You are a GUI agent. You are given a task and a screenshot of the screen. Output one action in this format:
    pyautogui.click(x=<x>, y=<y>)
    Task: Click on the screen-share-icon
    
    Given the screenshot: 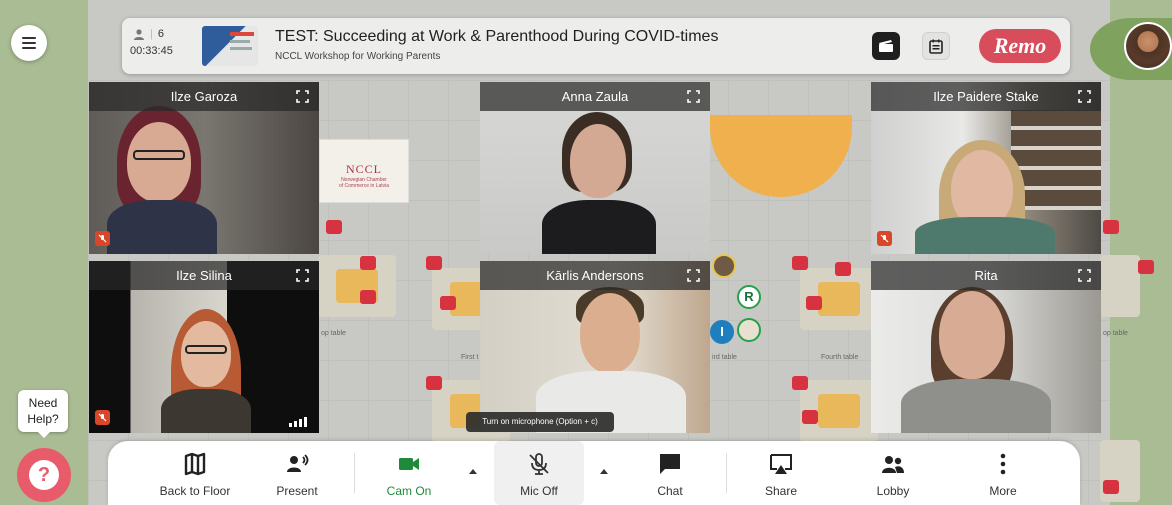 What is the action you would take?
    pyautogui.click(x=781, y=464)
    